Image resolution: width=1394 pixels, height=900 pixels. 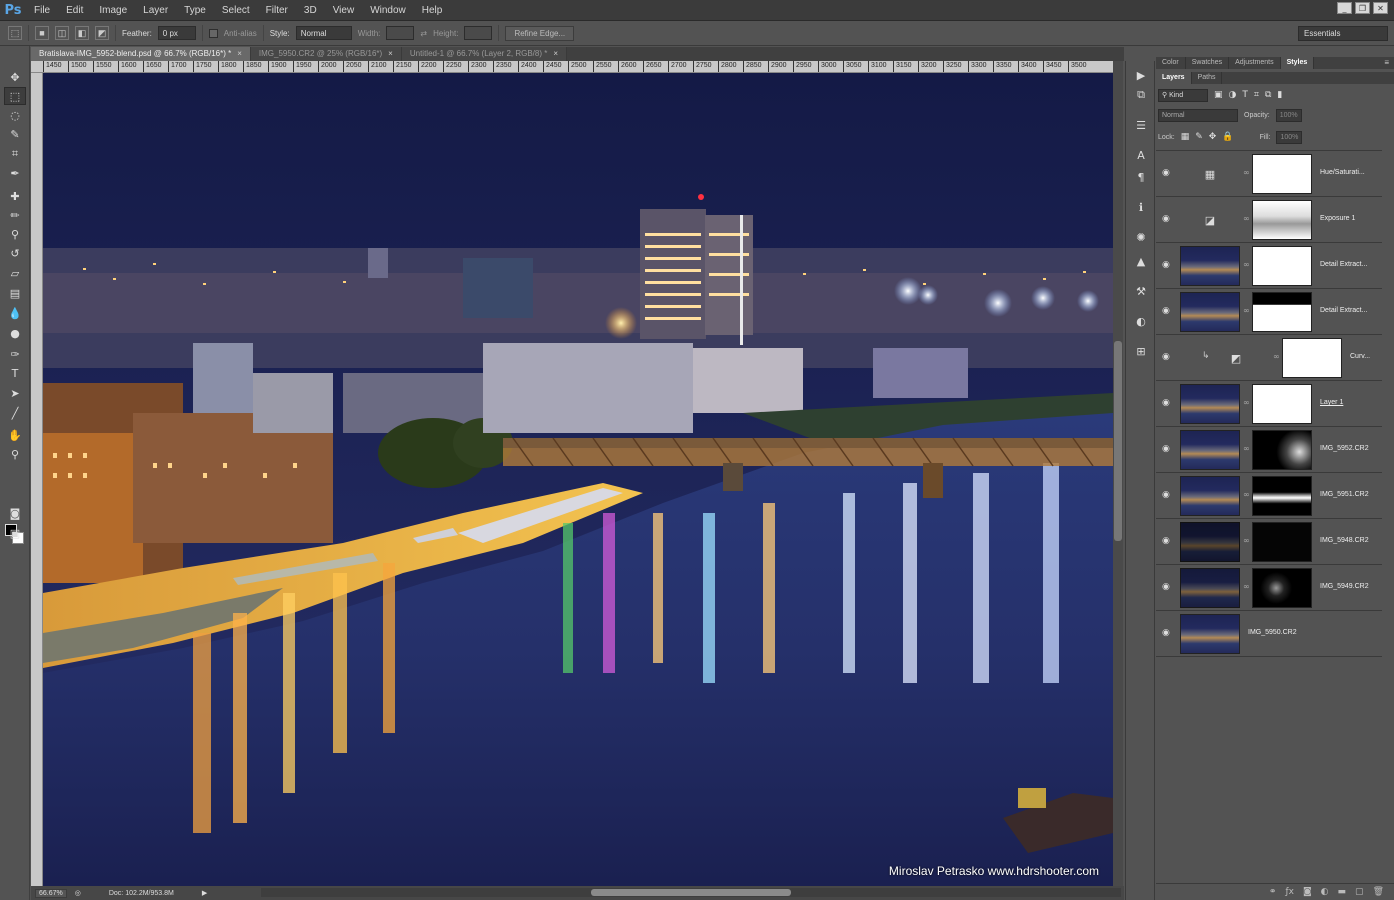 I want to click on lock-pixels-icon: ✎, so click(x=1199, y=137).